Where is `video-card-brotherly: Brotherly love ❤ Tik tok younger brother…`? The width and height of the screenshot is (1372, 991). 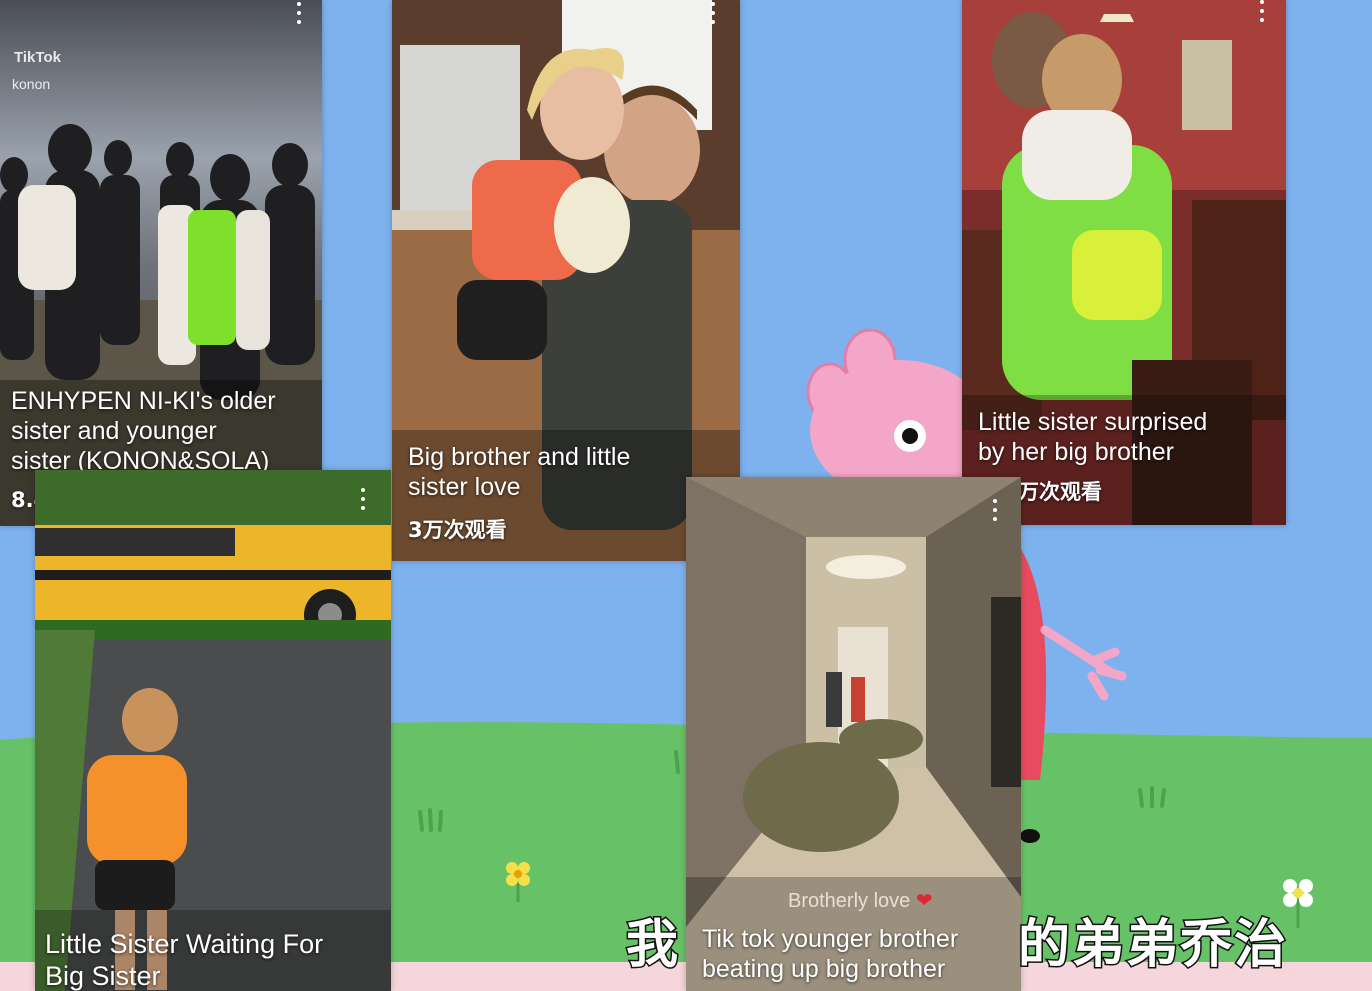
video-card-brotherly: Brotherly love ❤ Tik tok younger brother… is located at coordinates (853, 734).